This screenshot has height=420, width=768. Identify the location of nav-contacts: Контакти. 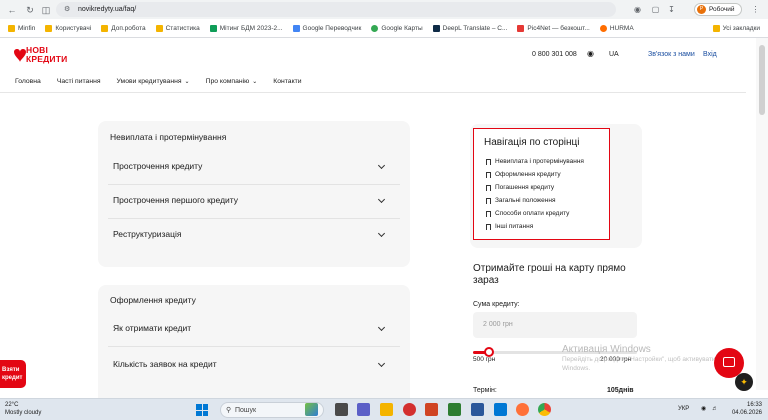
(287, 81).